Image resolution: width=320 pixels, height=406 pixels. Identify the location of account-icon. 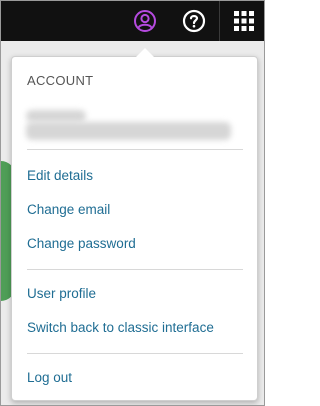
(145, 21).